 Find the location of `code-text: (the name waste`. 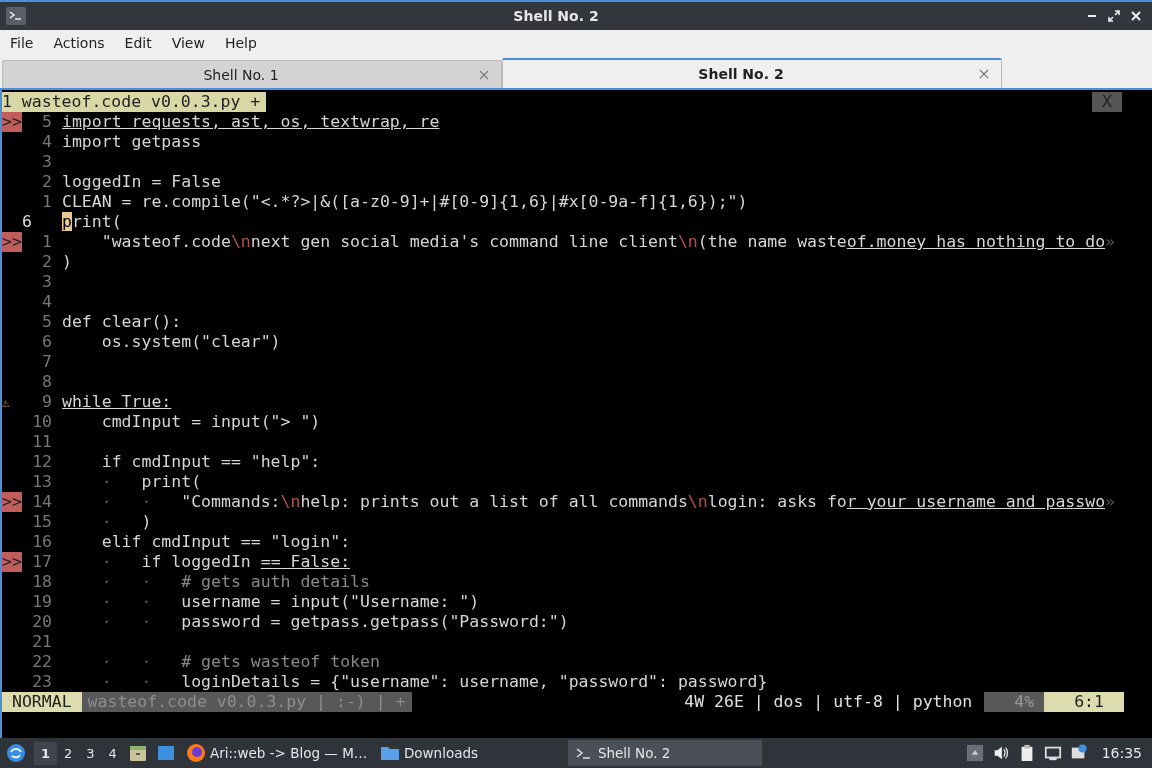

code-text: (the name waste is located at coordinates (772, 241).